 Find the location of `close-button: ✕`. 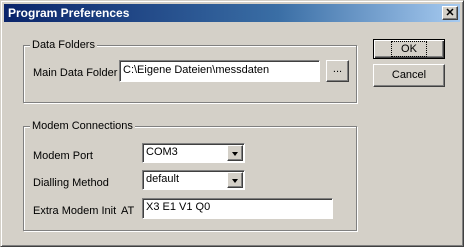

close-button: ✕ is located at coordinates (450, 13).